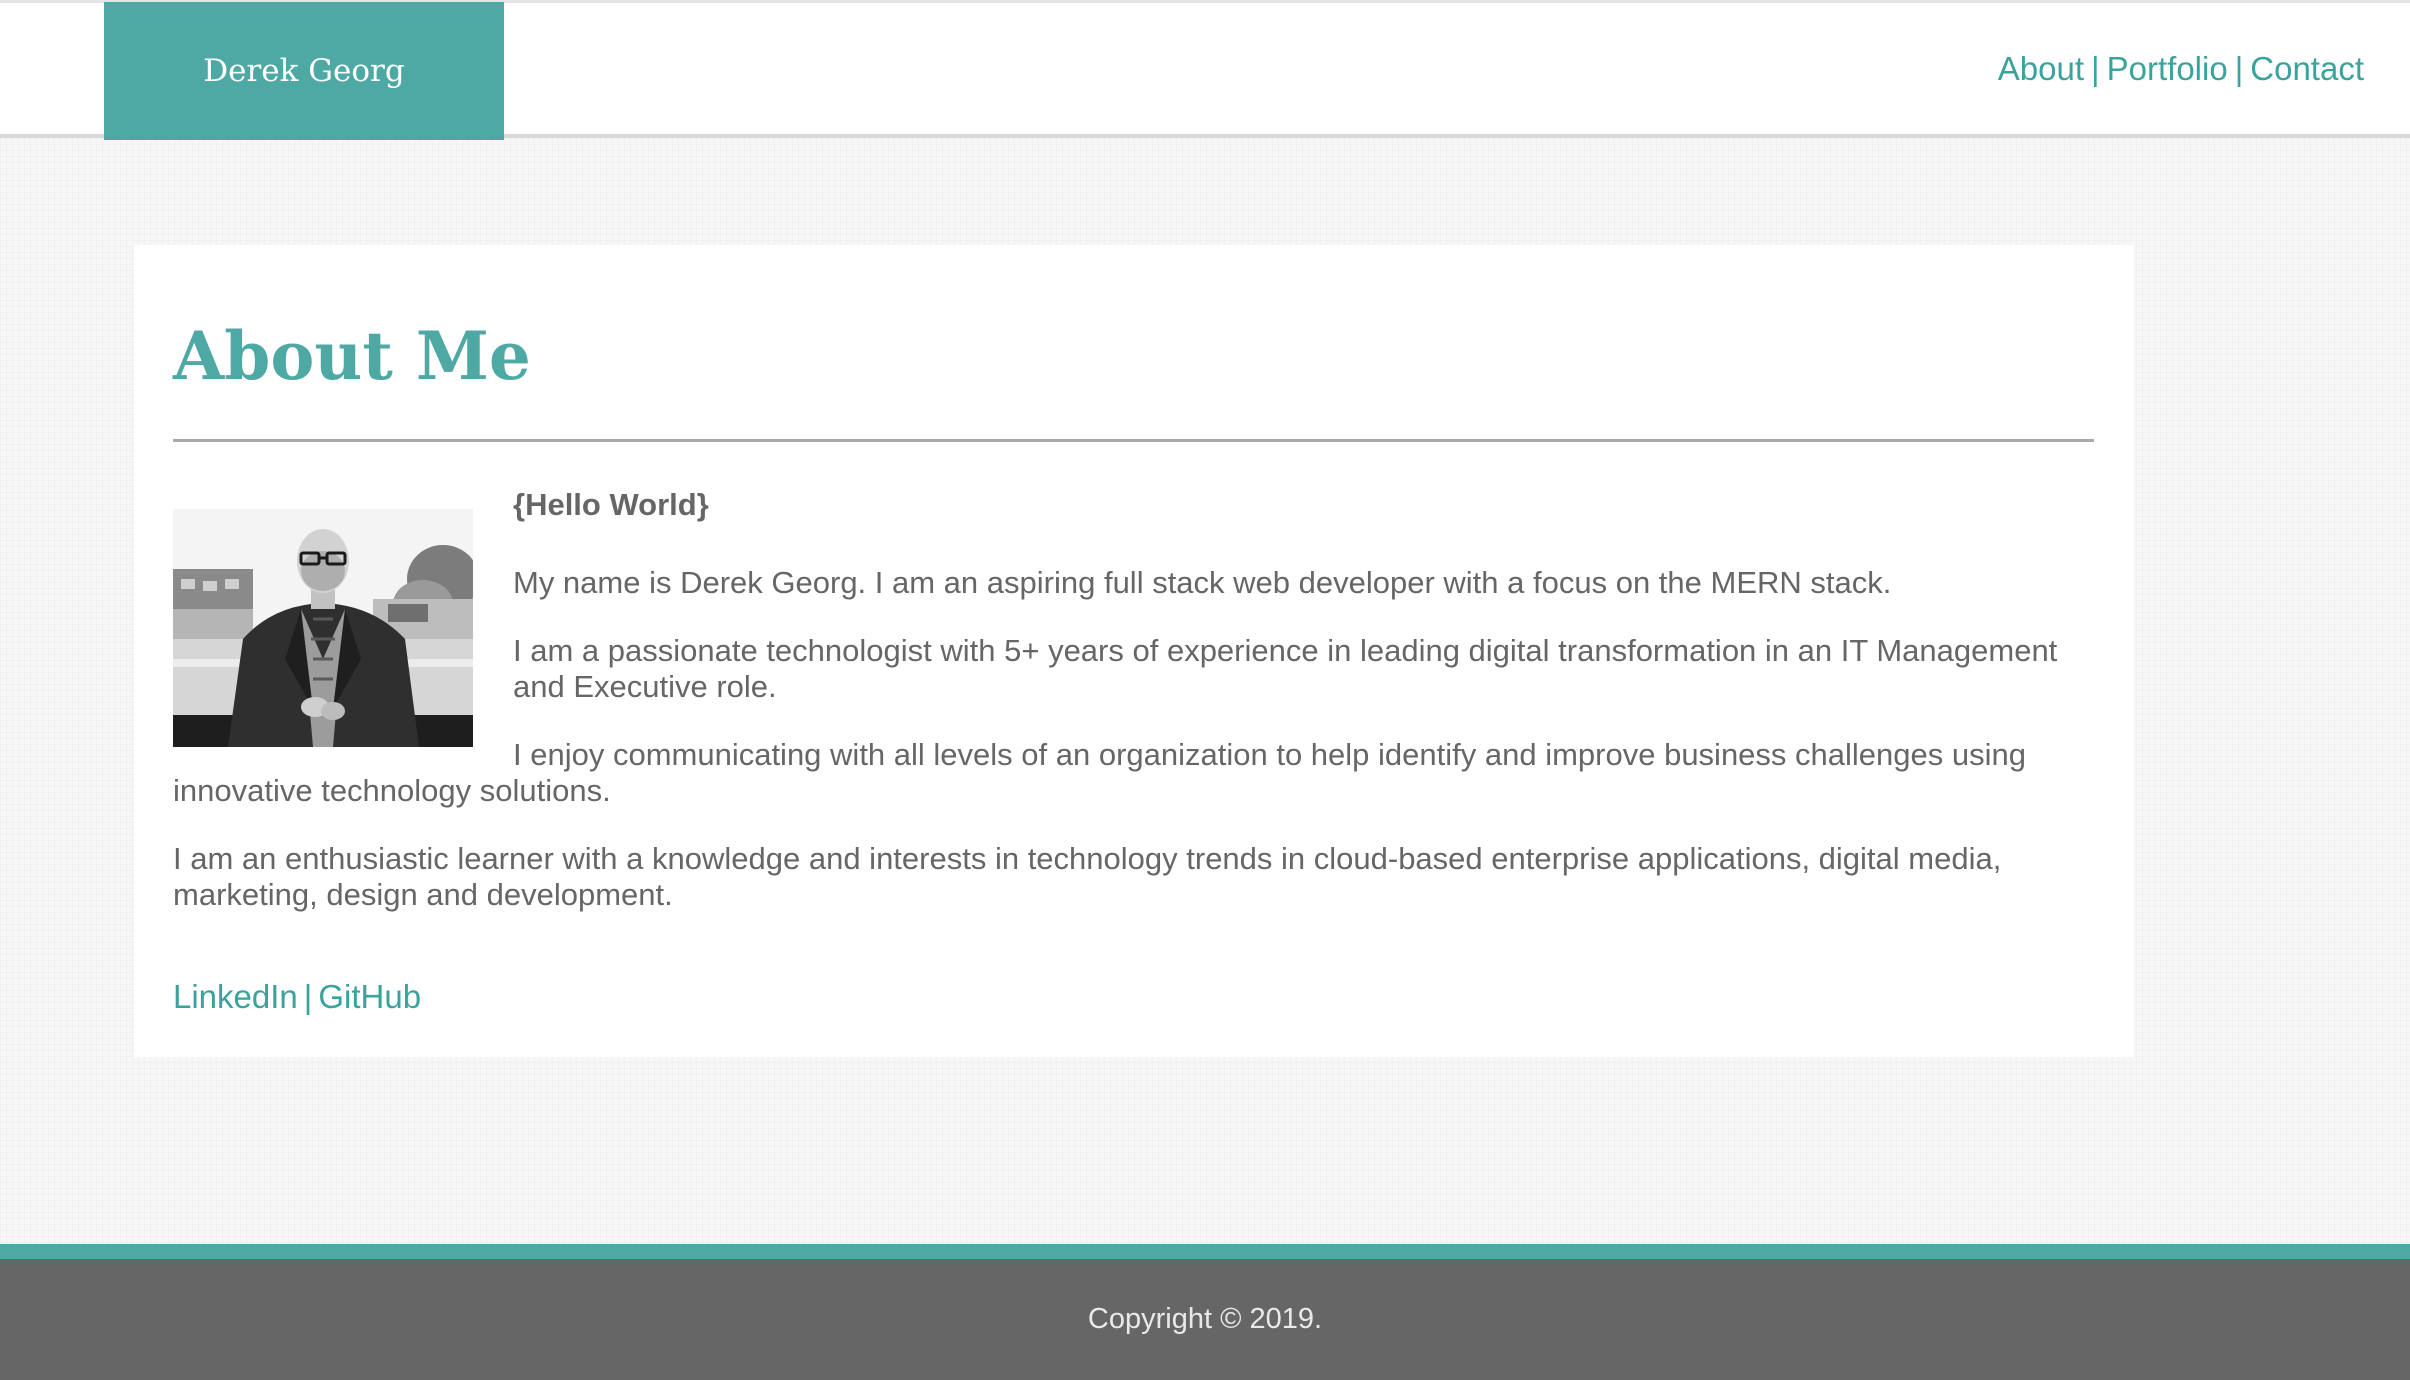 The width and height of the screenshot is (2410, 1380). I want to click on title-divider, so click(1133, 440).